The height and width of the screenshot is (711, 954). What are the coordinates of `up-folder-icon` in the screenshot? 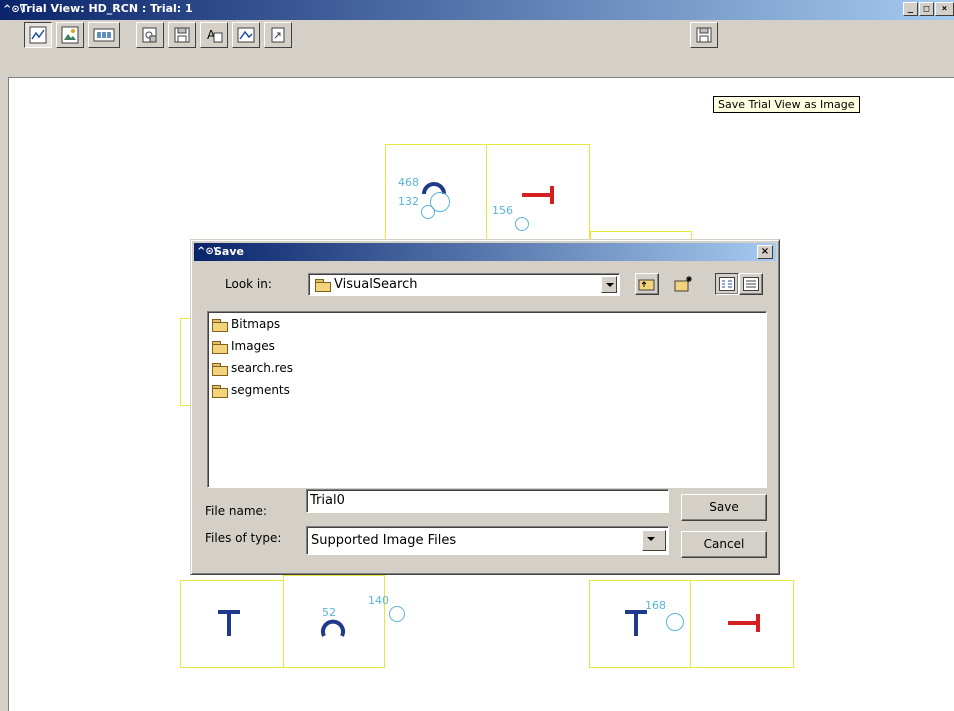 It's located at (646, 285).